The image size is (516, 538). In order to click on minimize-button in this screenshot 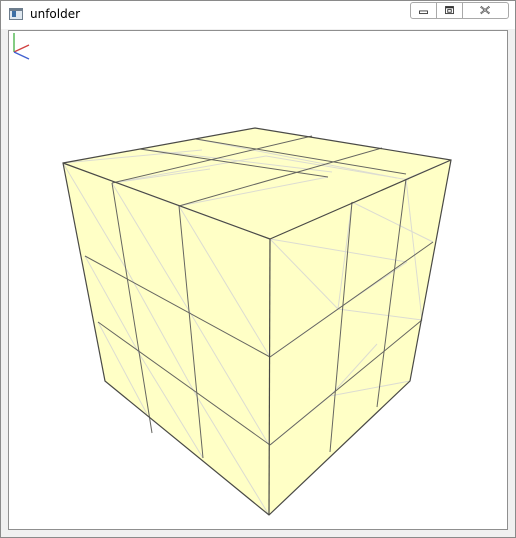, I will do `click(423, 10)`.